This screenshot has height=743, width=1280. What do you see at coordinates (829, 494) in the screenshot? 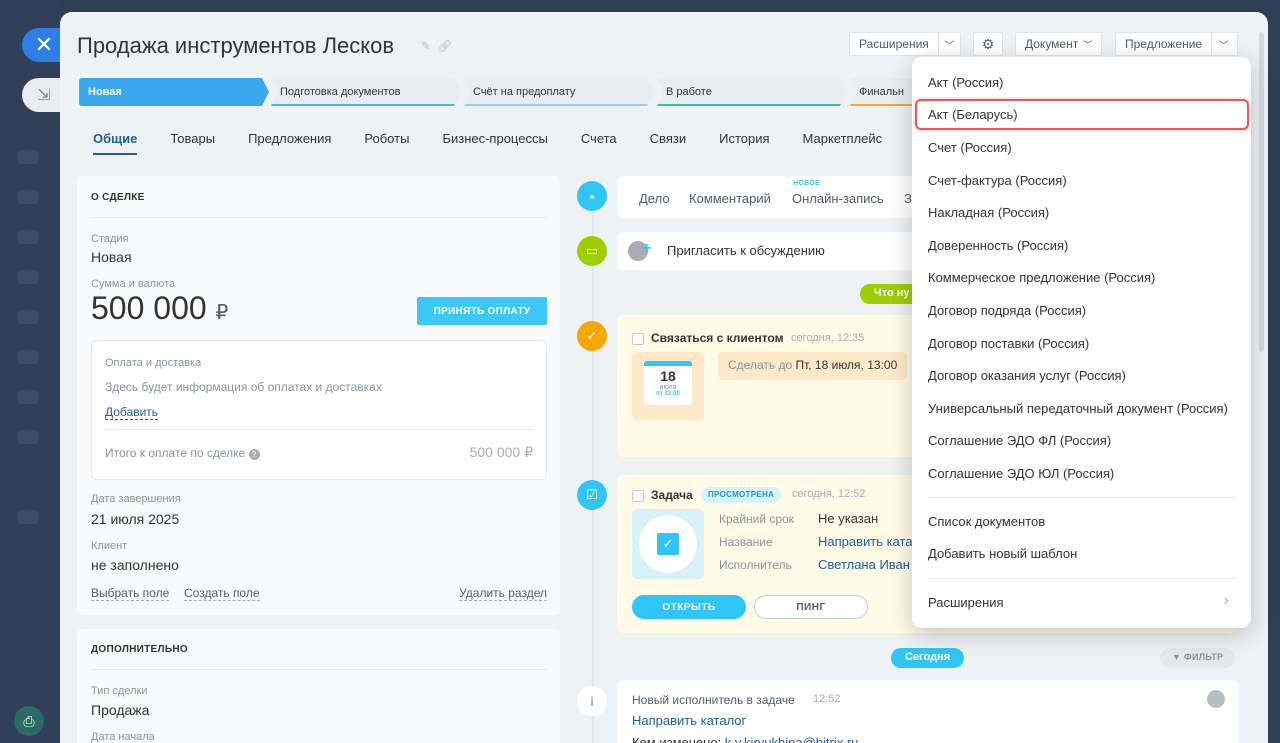
I see `task-time: сегодня, 12:52` at bounding box center [829, 494].